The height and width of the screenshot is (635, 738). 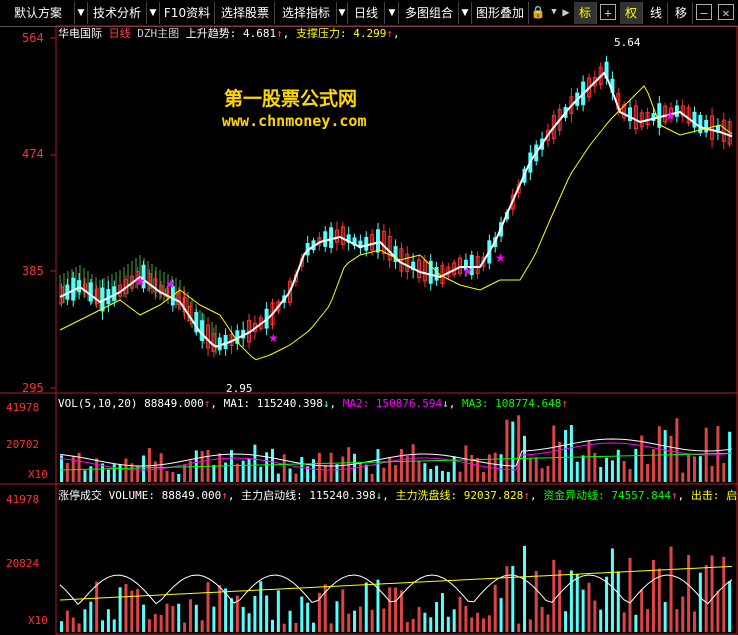 I want to click on stock-name: 华电国际, so click(x=80, y=33).